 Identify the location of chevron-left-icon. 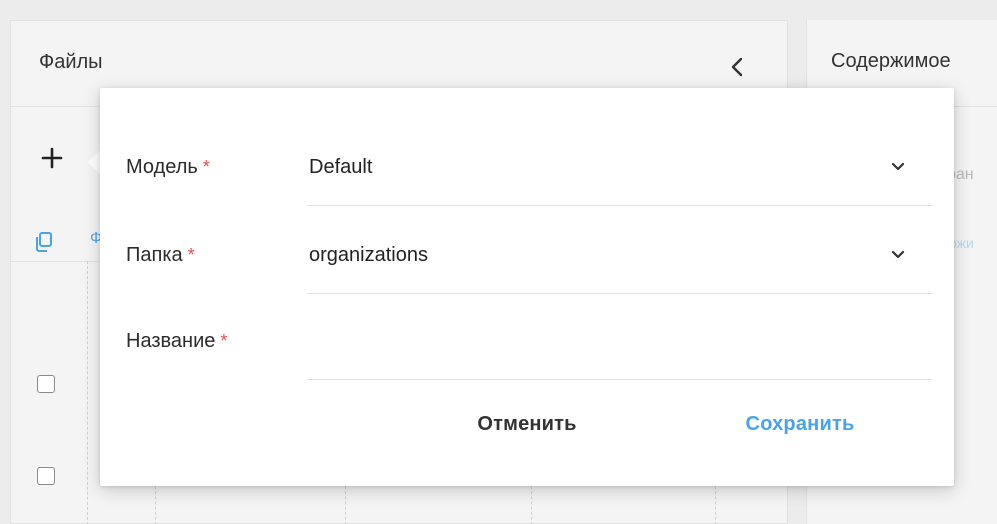
(737, 67).